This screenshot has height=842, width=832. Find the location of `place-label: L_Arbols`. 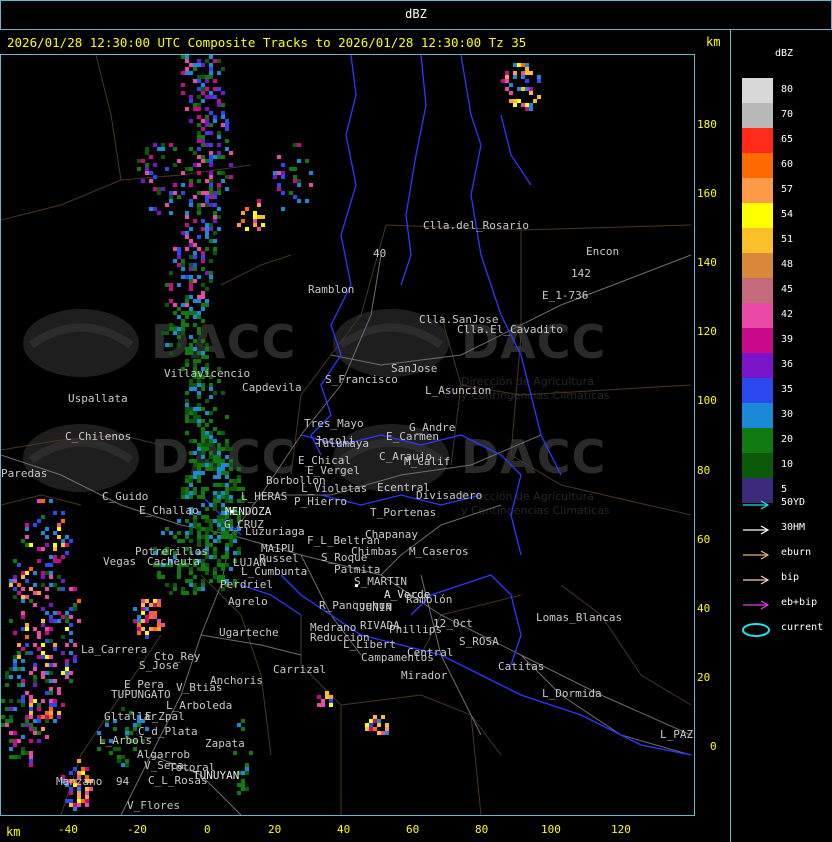

place-label: L_Arbols is located at coordinates (125, 740).